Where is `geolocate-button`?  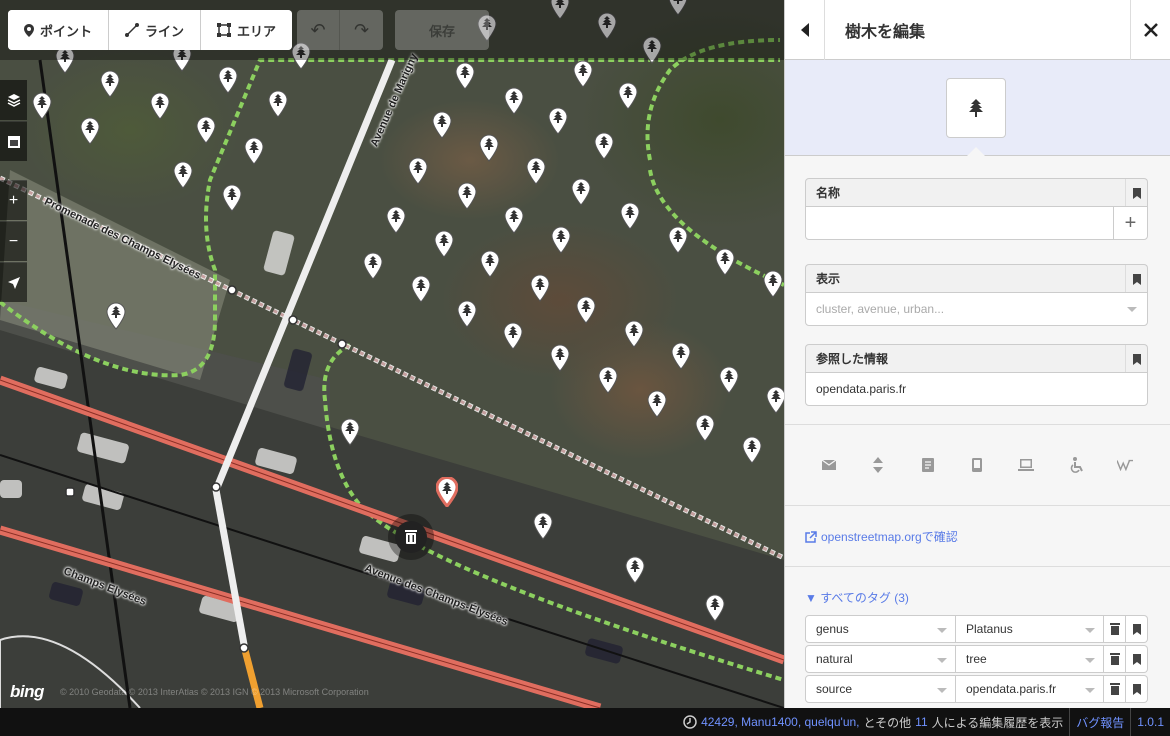
geolocate-button is located at coordinates (13, 282).